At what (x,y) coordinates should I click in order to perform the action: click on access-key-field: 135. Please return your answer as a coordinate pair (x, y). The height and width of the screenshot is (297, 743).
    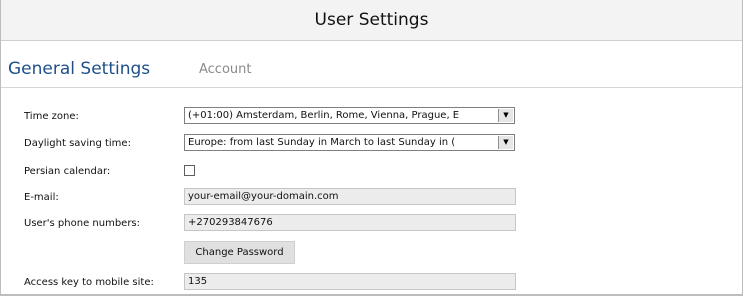
    Looking at the image, I should click on (350, 281).